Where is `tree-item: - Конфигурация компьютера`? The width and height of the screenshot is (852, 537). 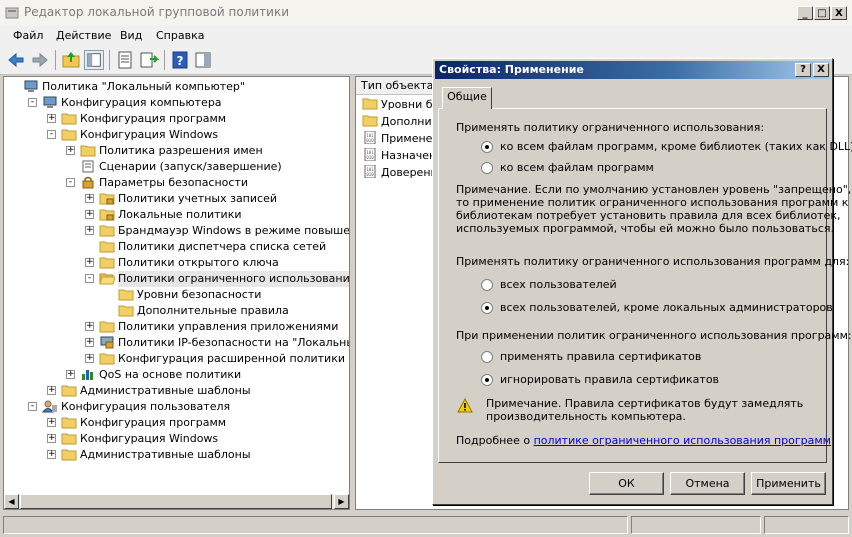
tree-item: - Конфигурация компьютера is located at coordinates (176, 103).